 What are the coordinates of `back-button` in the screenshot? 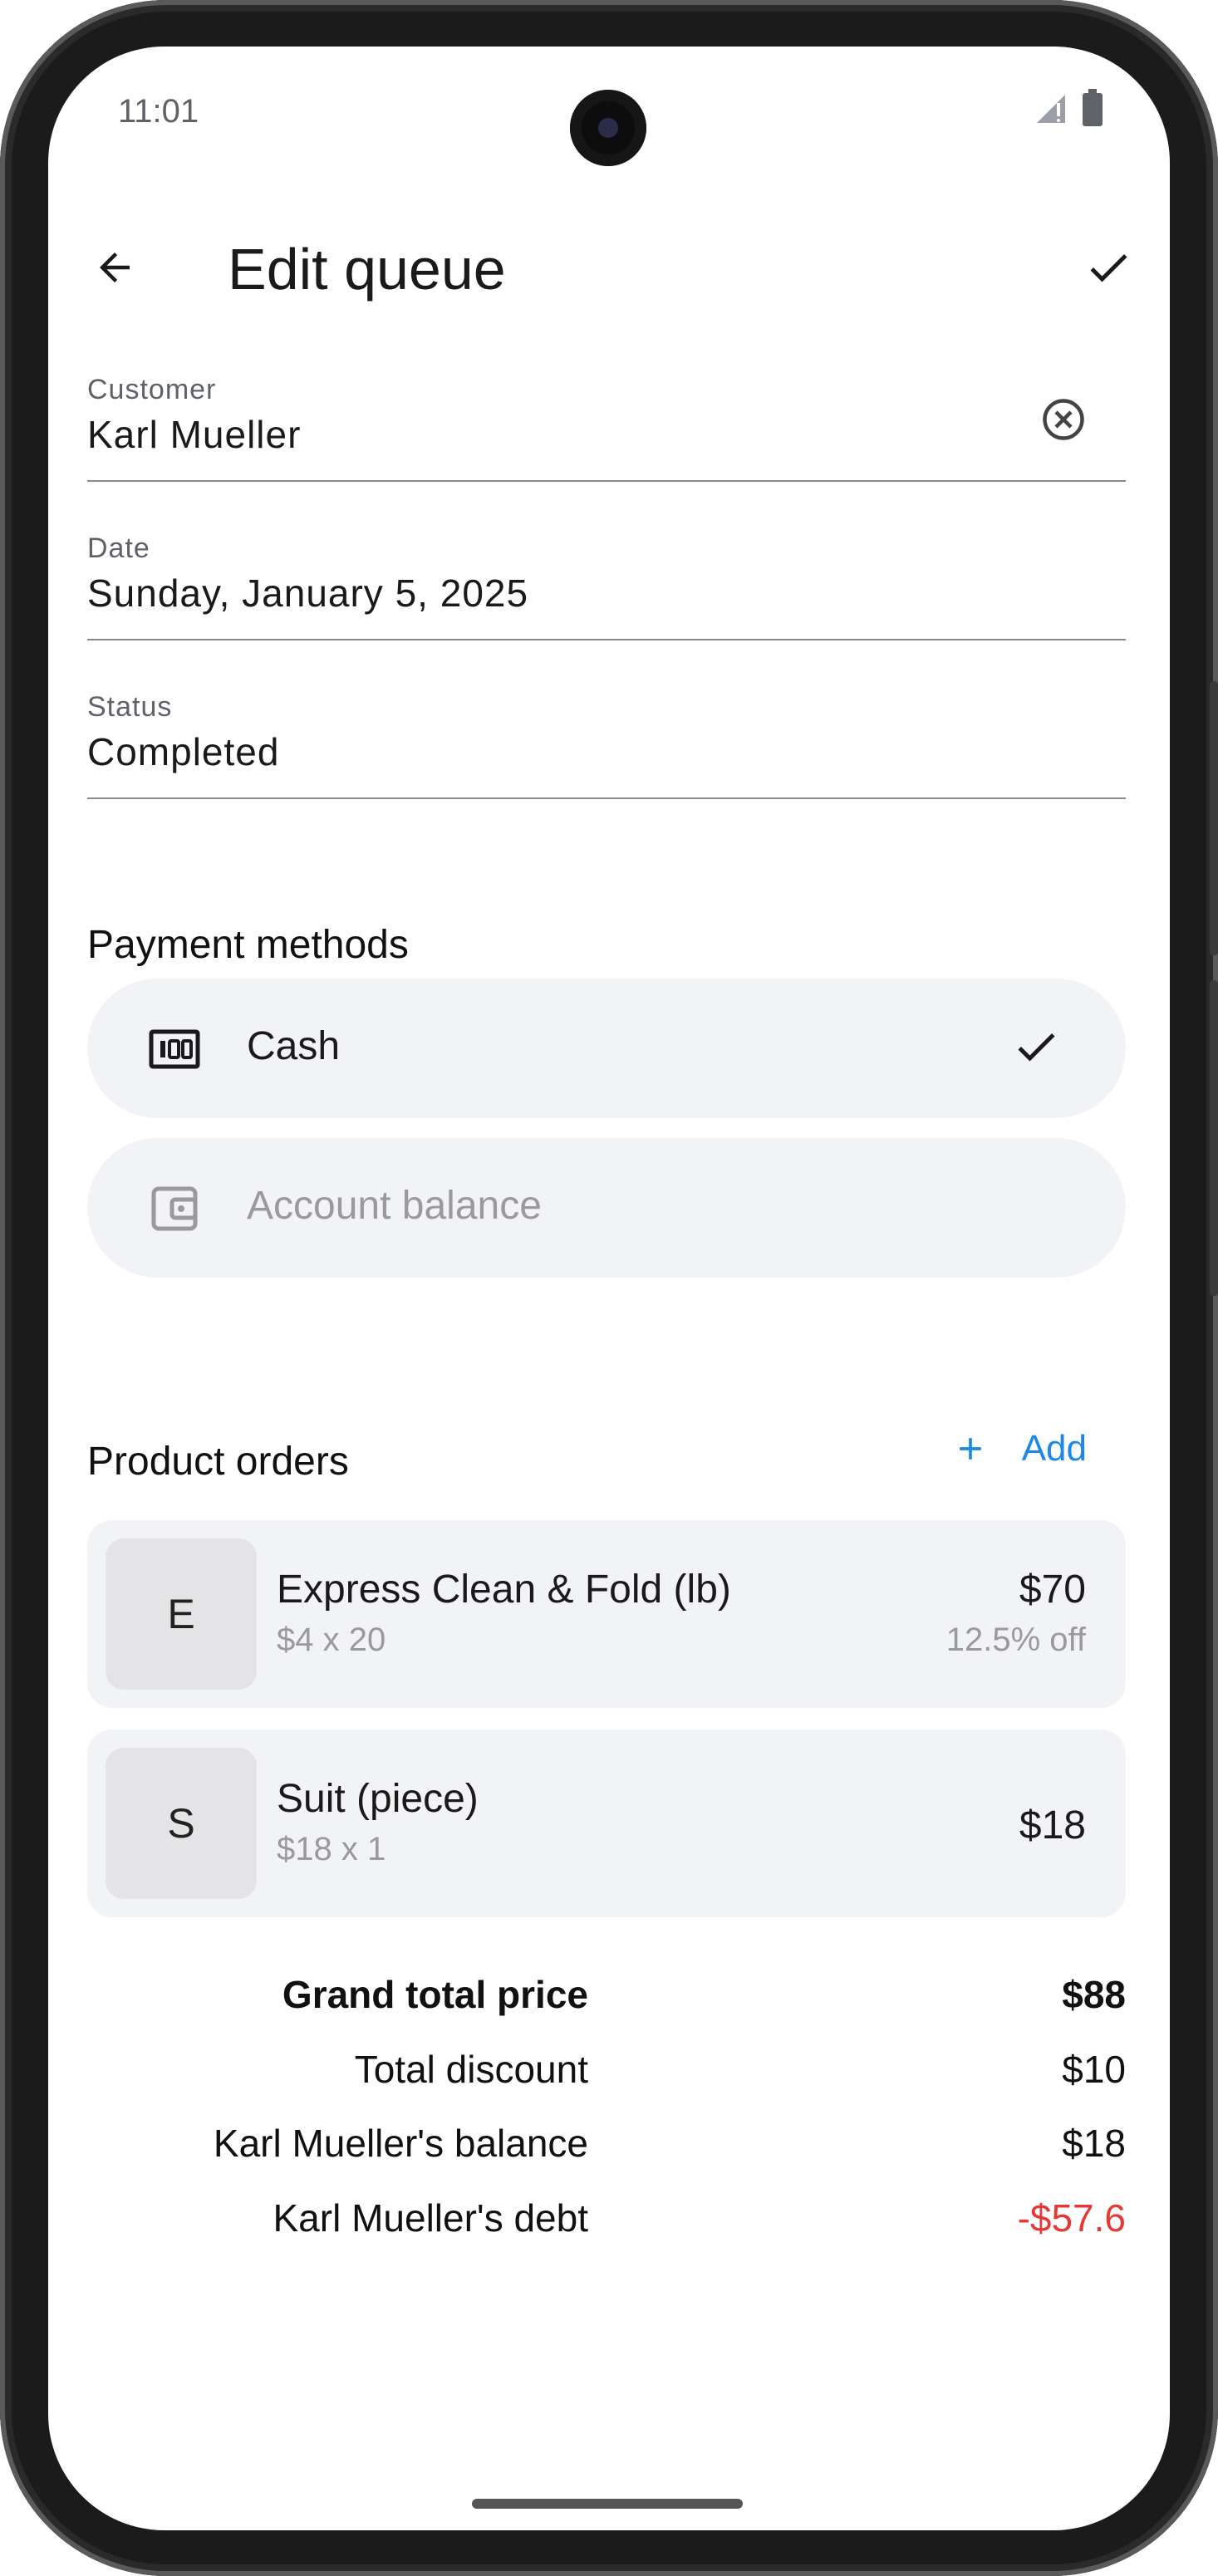 It's located at (115, 267).